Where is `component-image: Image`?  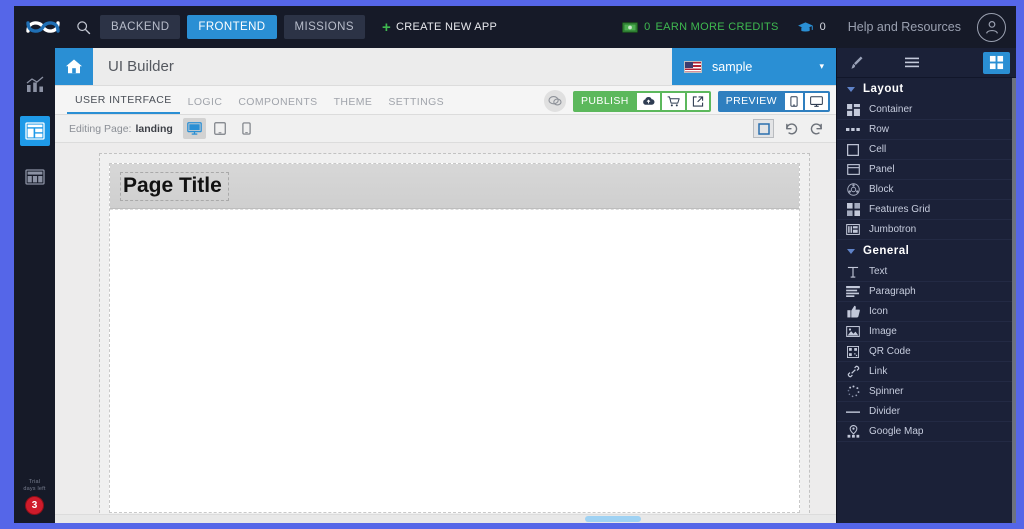 component-image: Image is located at coordinates (926, 332).